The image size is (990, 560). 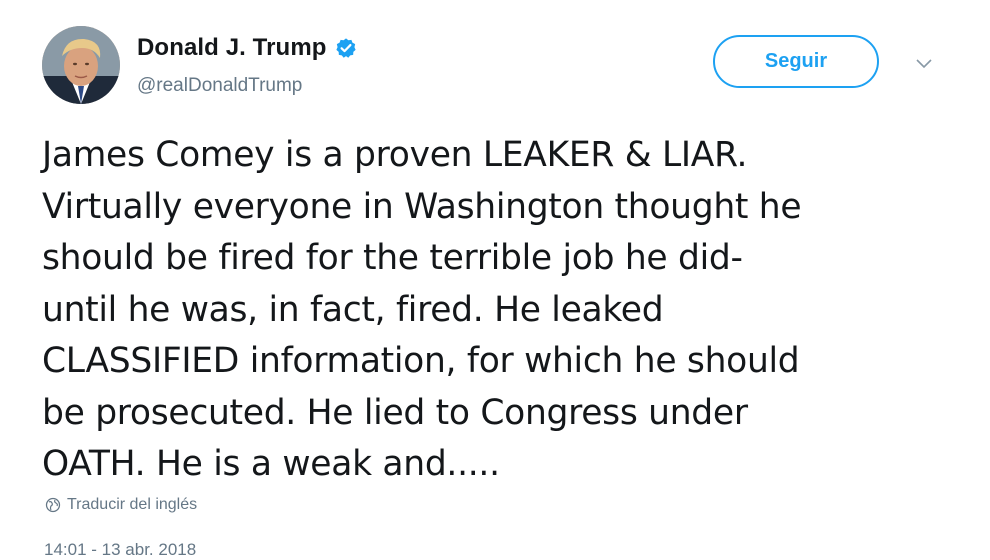 What do you see at coordinates (53, 505) in the screenshot?
I see `globe-icon` at bounding box center [53, 505].